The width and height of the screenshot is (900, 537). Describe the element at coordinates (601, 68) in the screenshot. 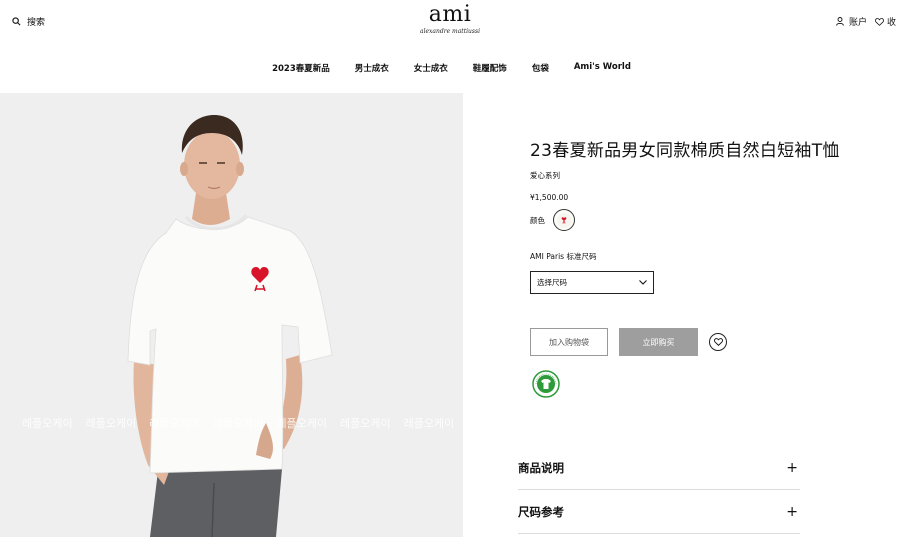

I see `nav-item-amis-world: Ami's World` at that location.